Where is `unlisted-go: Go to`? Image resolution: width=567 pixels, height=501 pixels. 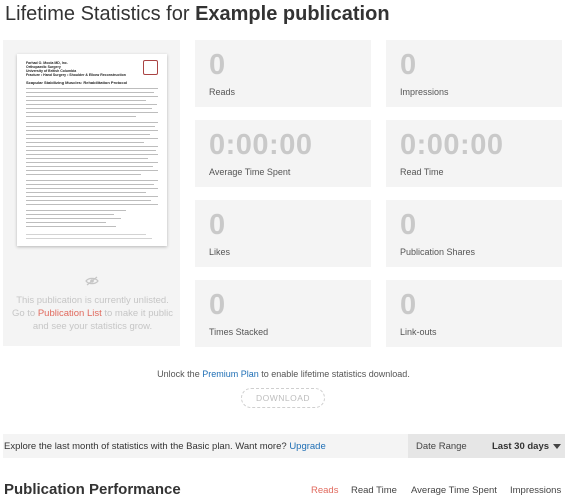 unlisted-go: Go to is located at coordinates (24, 313).